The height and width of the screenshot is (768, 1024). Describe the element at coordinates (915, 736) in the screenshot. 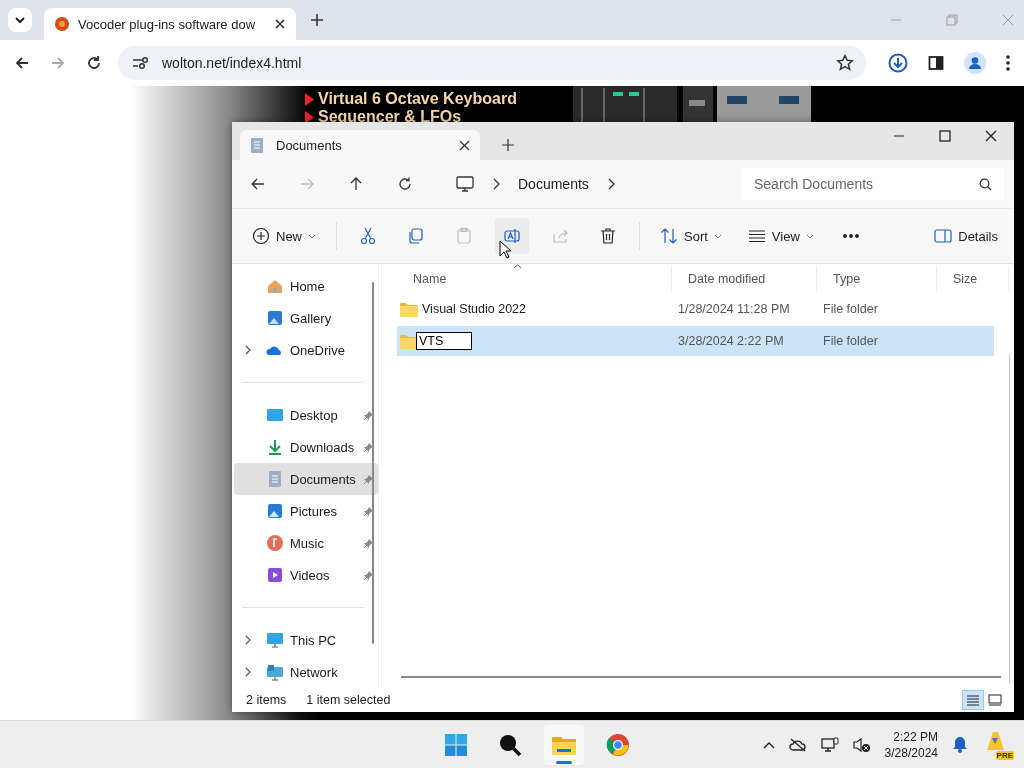

I see `clock-time: 2:22 PM` at that location.